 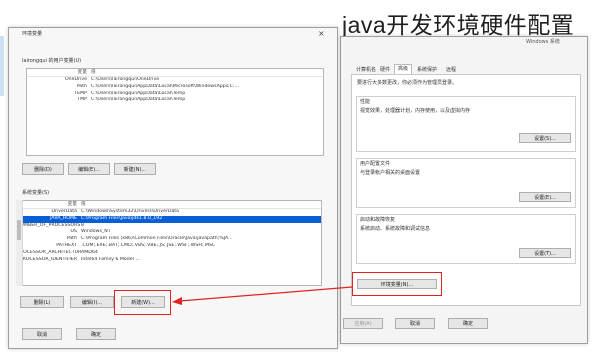 I want to click on red-arrow-annotation, so click(x=262, y=295).